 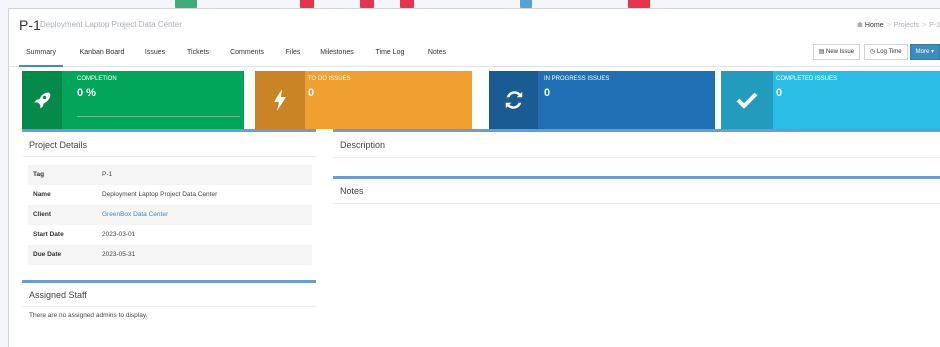 What do you see at coordinates (807, 79) in the screenshot?
I see `stat-label: COMPLETED ISSUES` at bounding box center [807, 79].